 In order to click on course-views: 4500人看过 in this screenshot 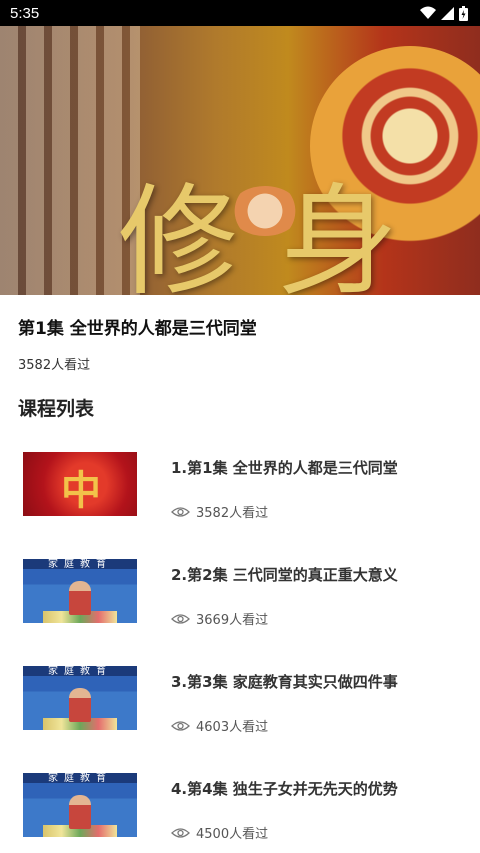, I will do `click(219, 832)`.